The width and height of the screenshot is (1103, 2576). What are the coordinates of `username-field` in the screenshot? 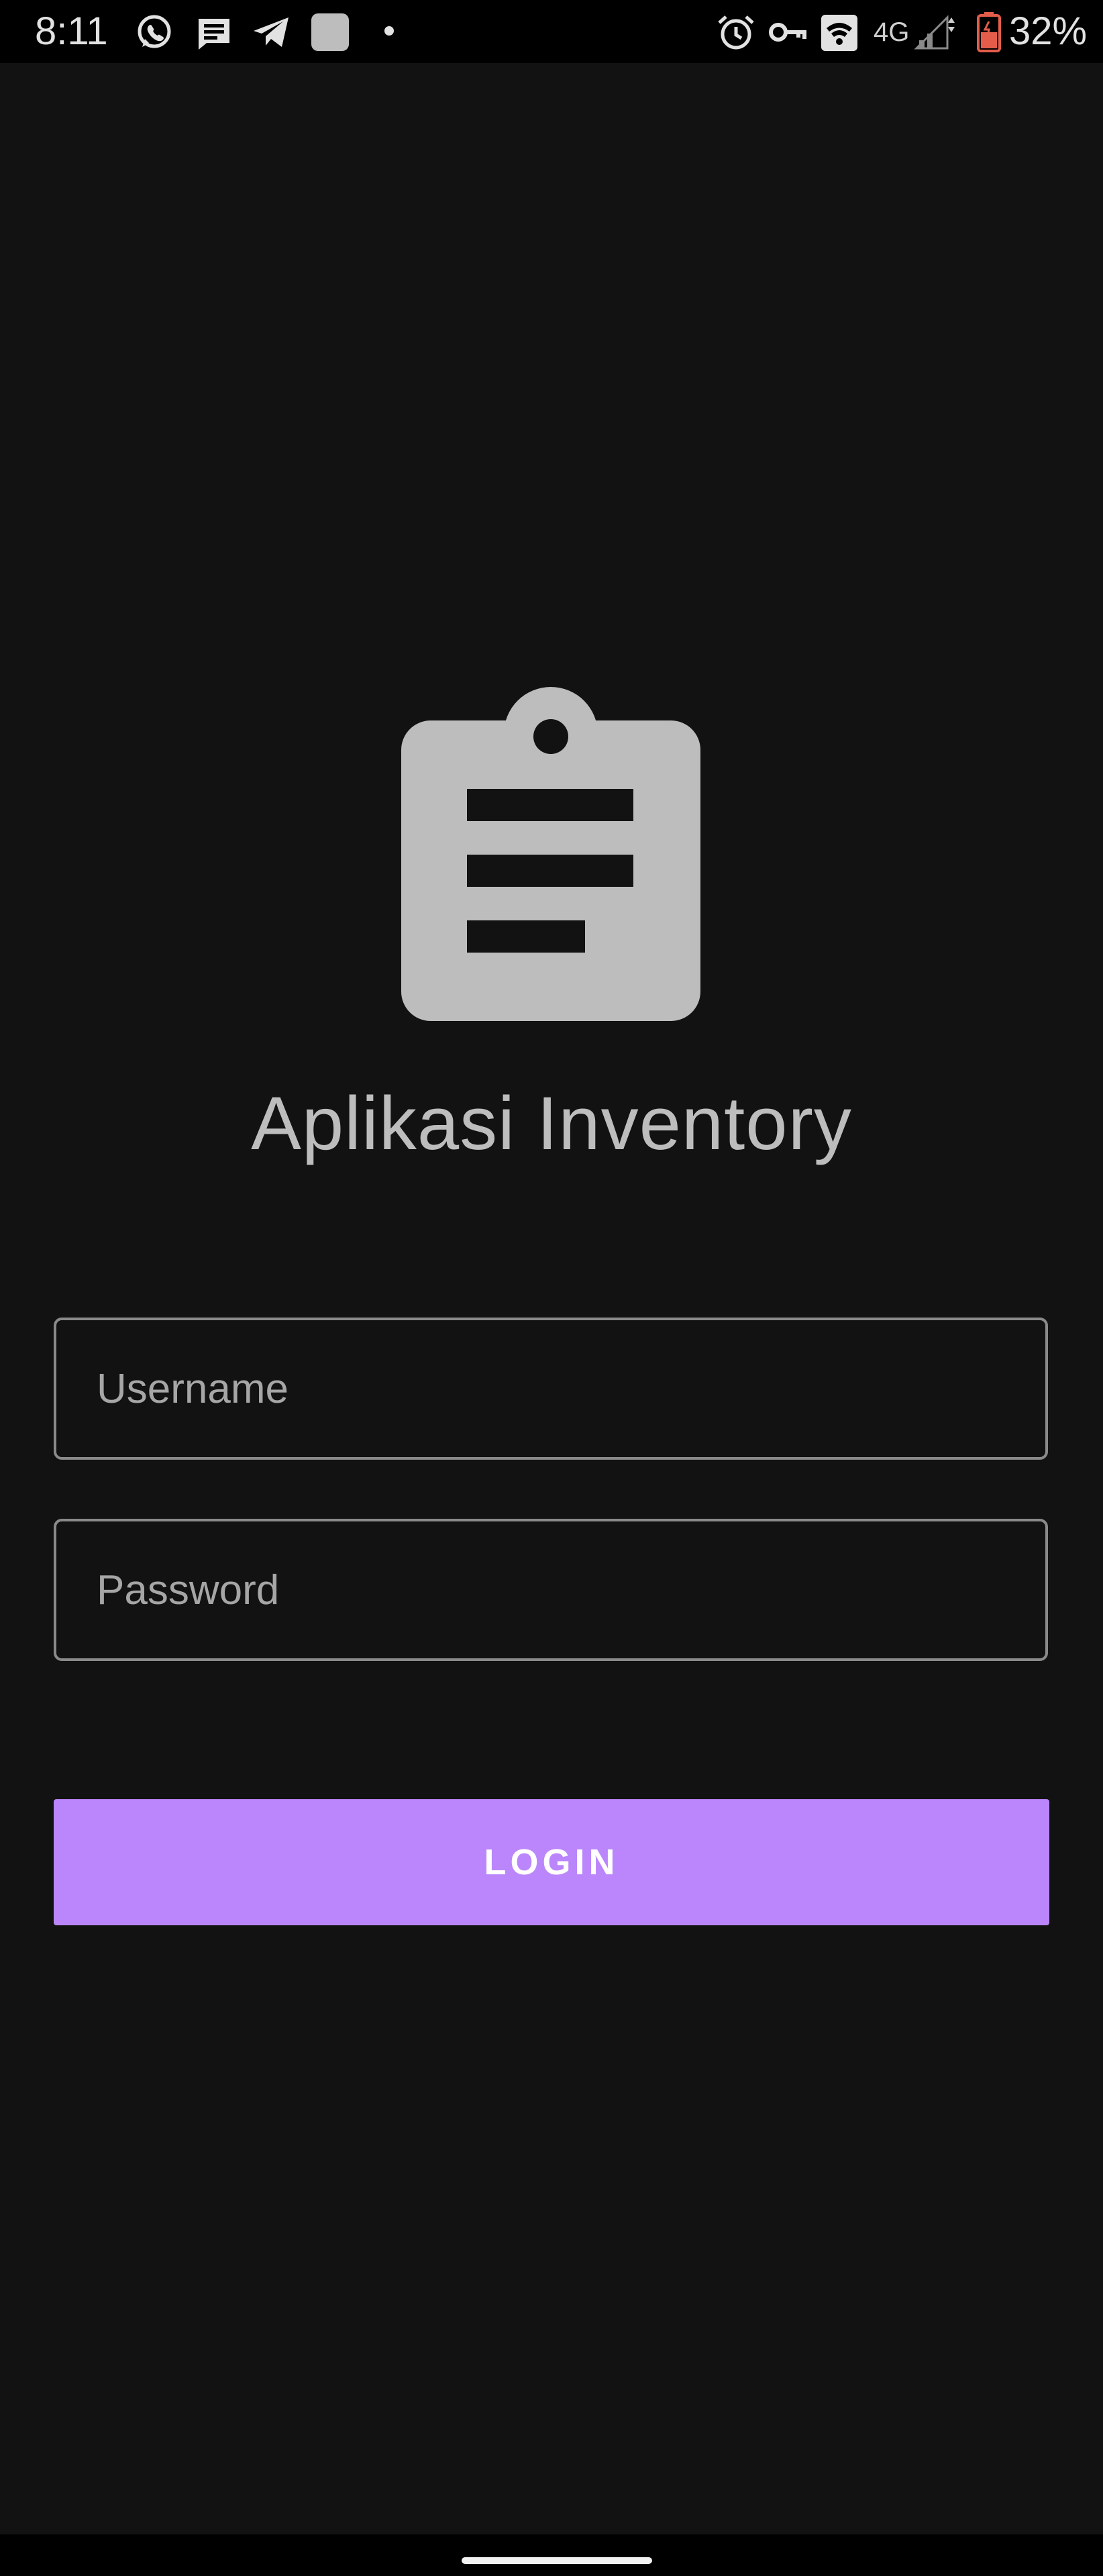 It's located at (551, 1389).